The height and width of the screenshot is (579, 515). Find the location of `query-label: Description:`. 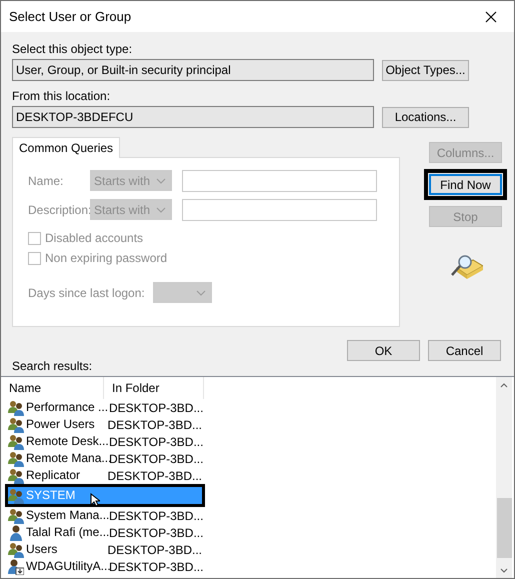

query-label: Description: is located at coordinates (59, 209).